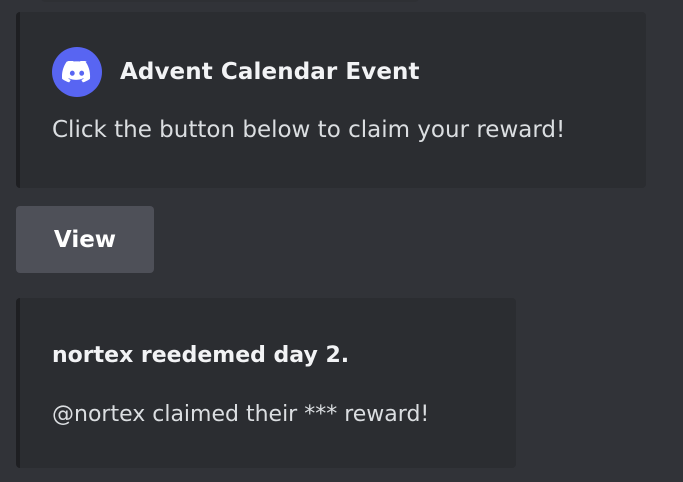 The width and height of the screenshot is (683, 482). What do you see at coordinates (241, 414) in the screenshot?
I see `embed-description: @nortex claimed their *** reward!` at bounding box center [241, 414].